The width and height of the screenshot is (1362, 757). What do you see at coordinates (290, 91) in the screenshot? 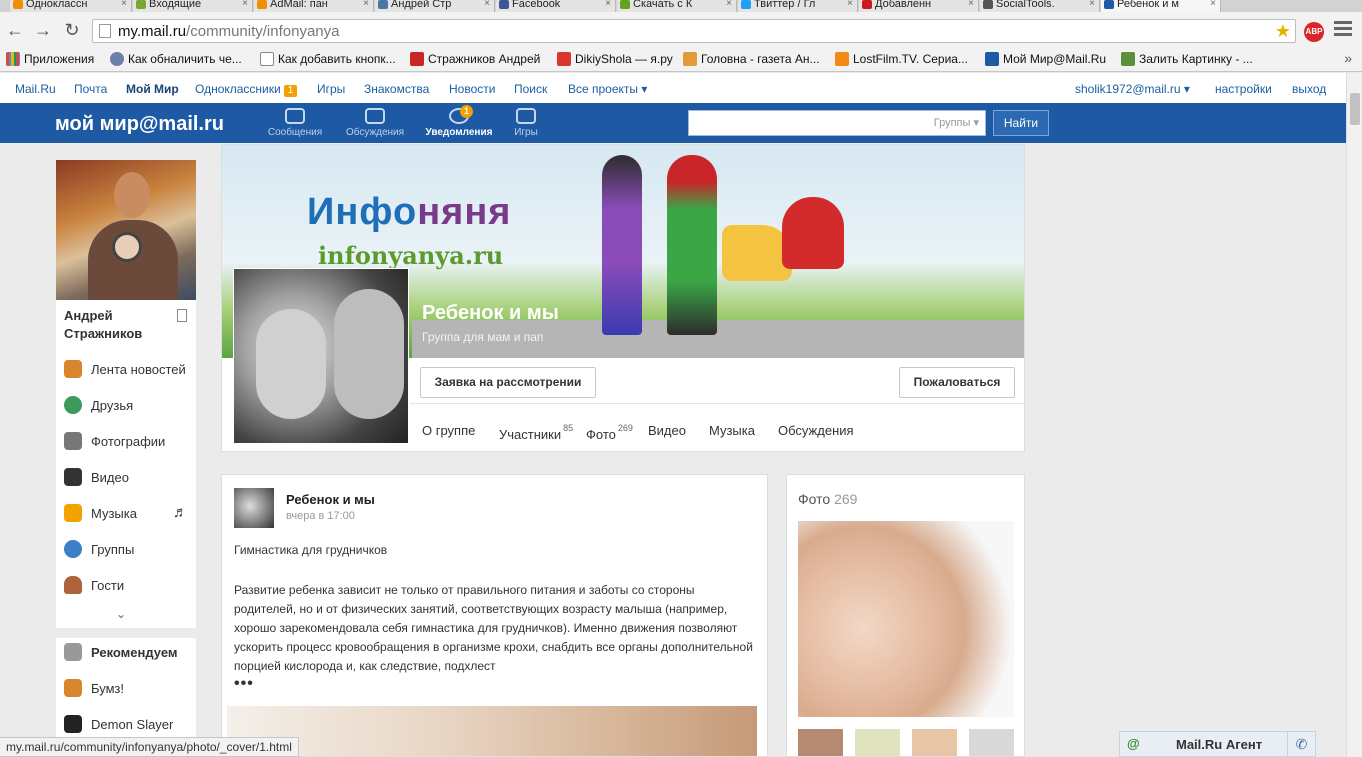
I see `notification-badge: 1` at bounding box center [290, 91].